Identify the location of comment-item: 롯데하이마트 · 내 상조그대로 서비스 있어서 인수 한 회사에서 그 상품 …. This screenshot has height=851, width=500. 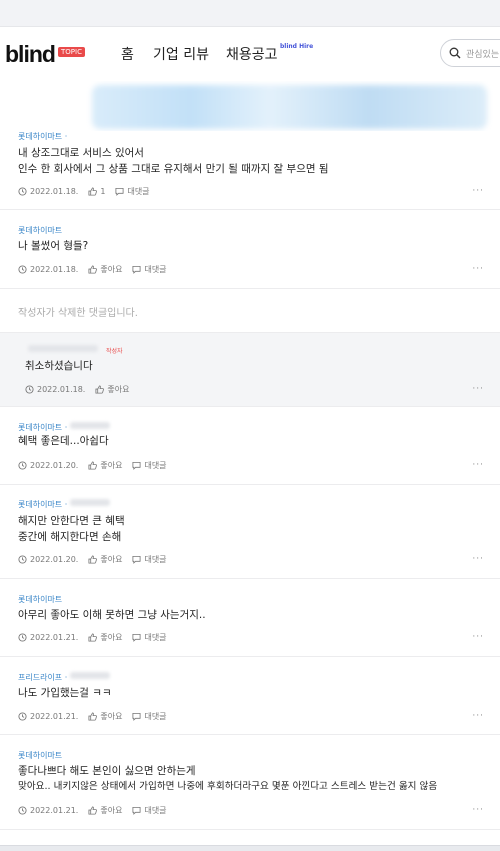
(250, 170).